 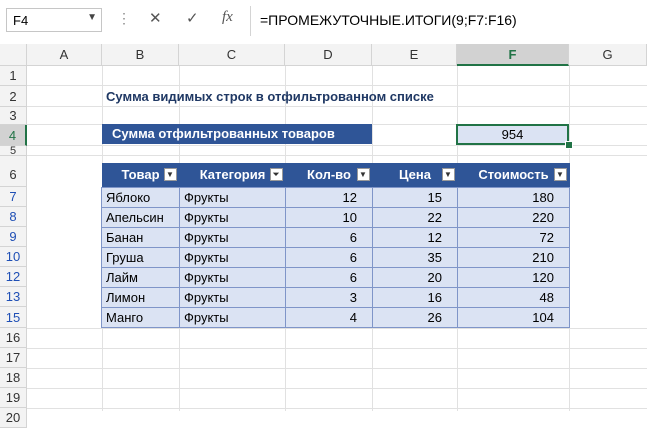 What do you see at coordinates (513, 217) in the screenshot?
I see `cell-cost: 220` at bounding box center [513, 217].